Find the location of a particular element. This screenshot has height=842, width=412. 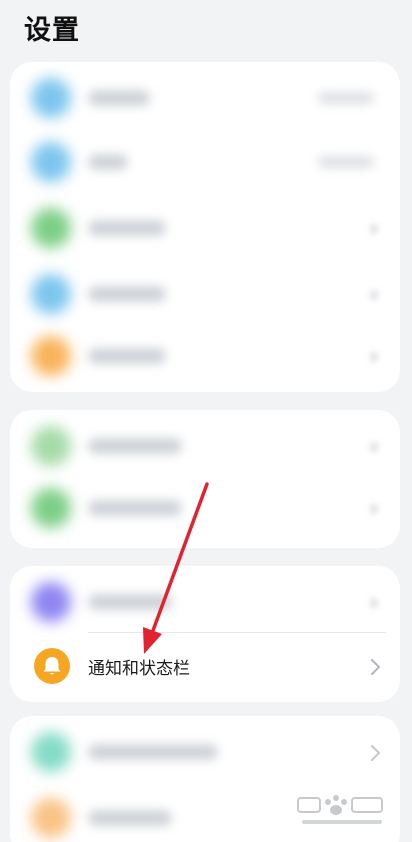

notifications-status-bar-label: 通知和状态栏 is located at coordinates (139, 669).